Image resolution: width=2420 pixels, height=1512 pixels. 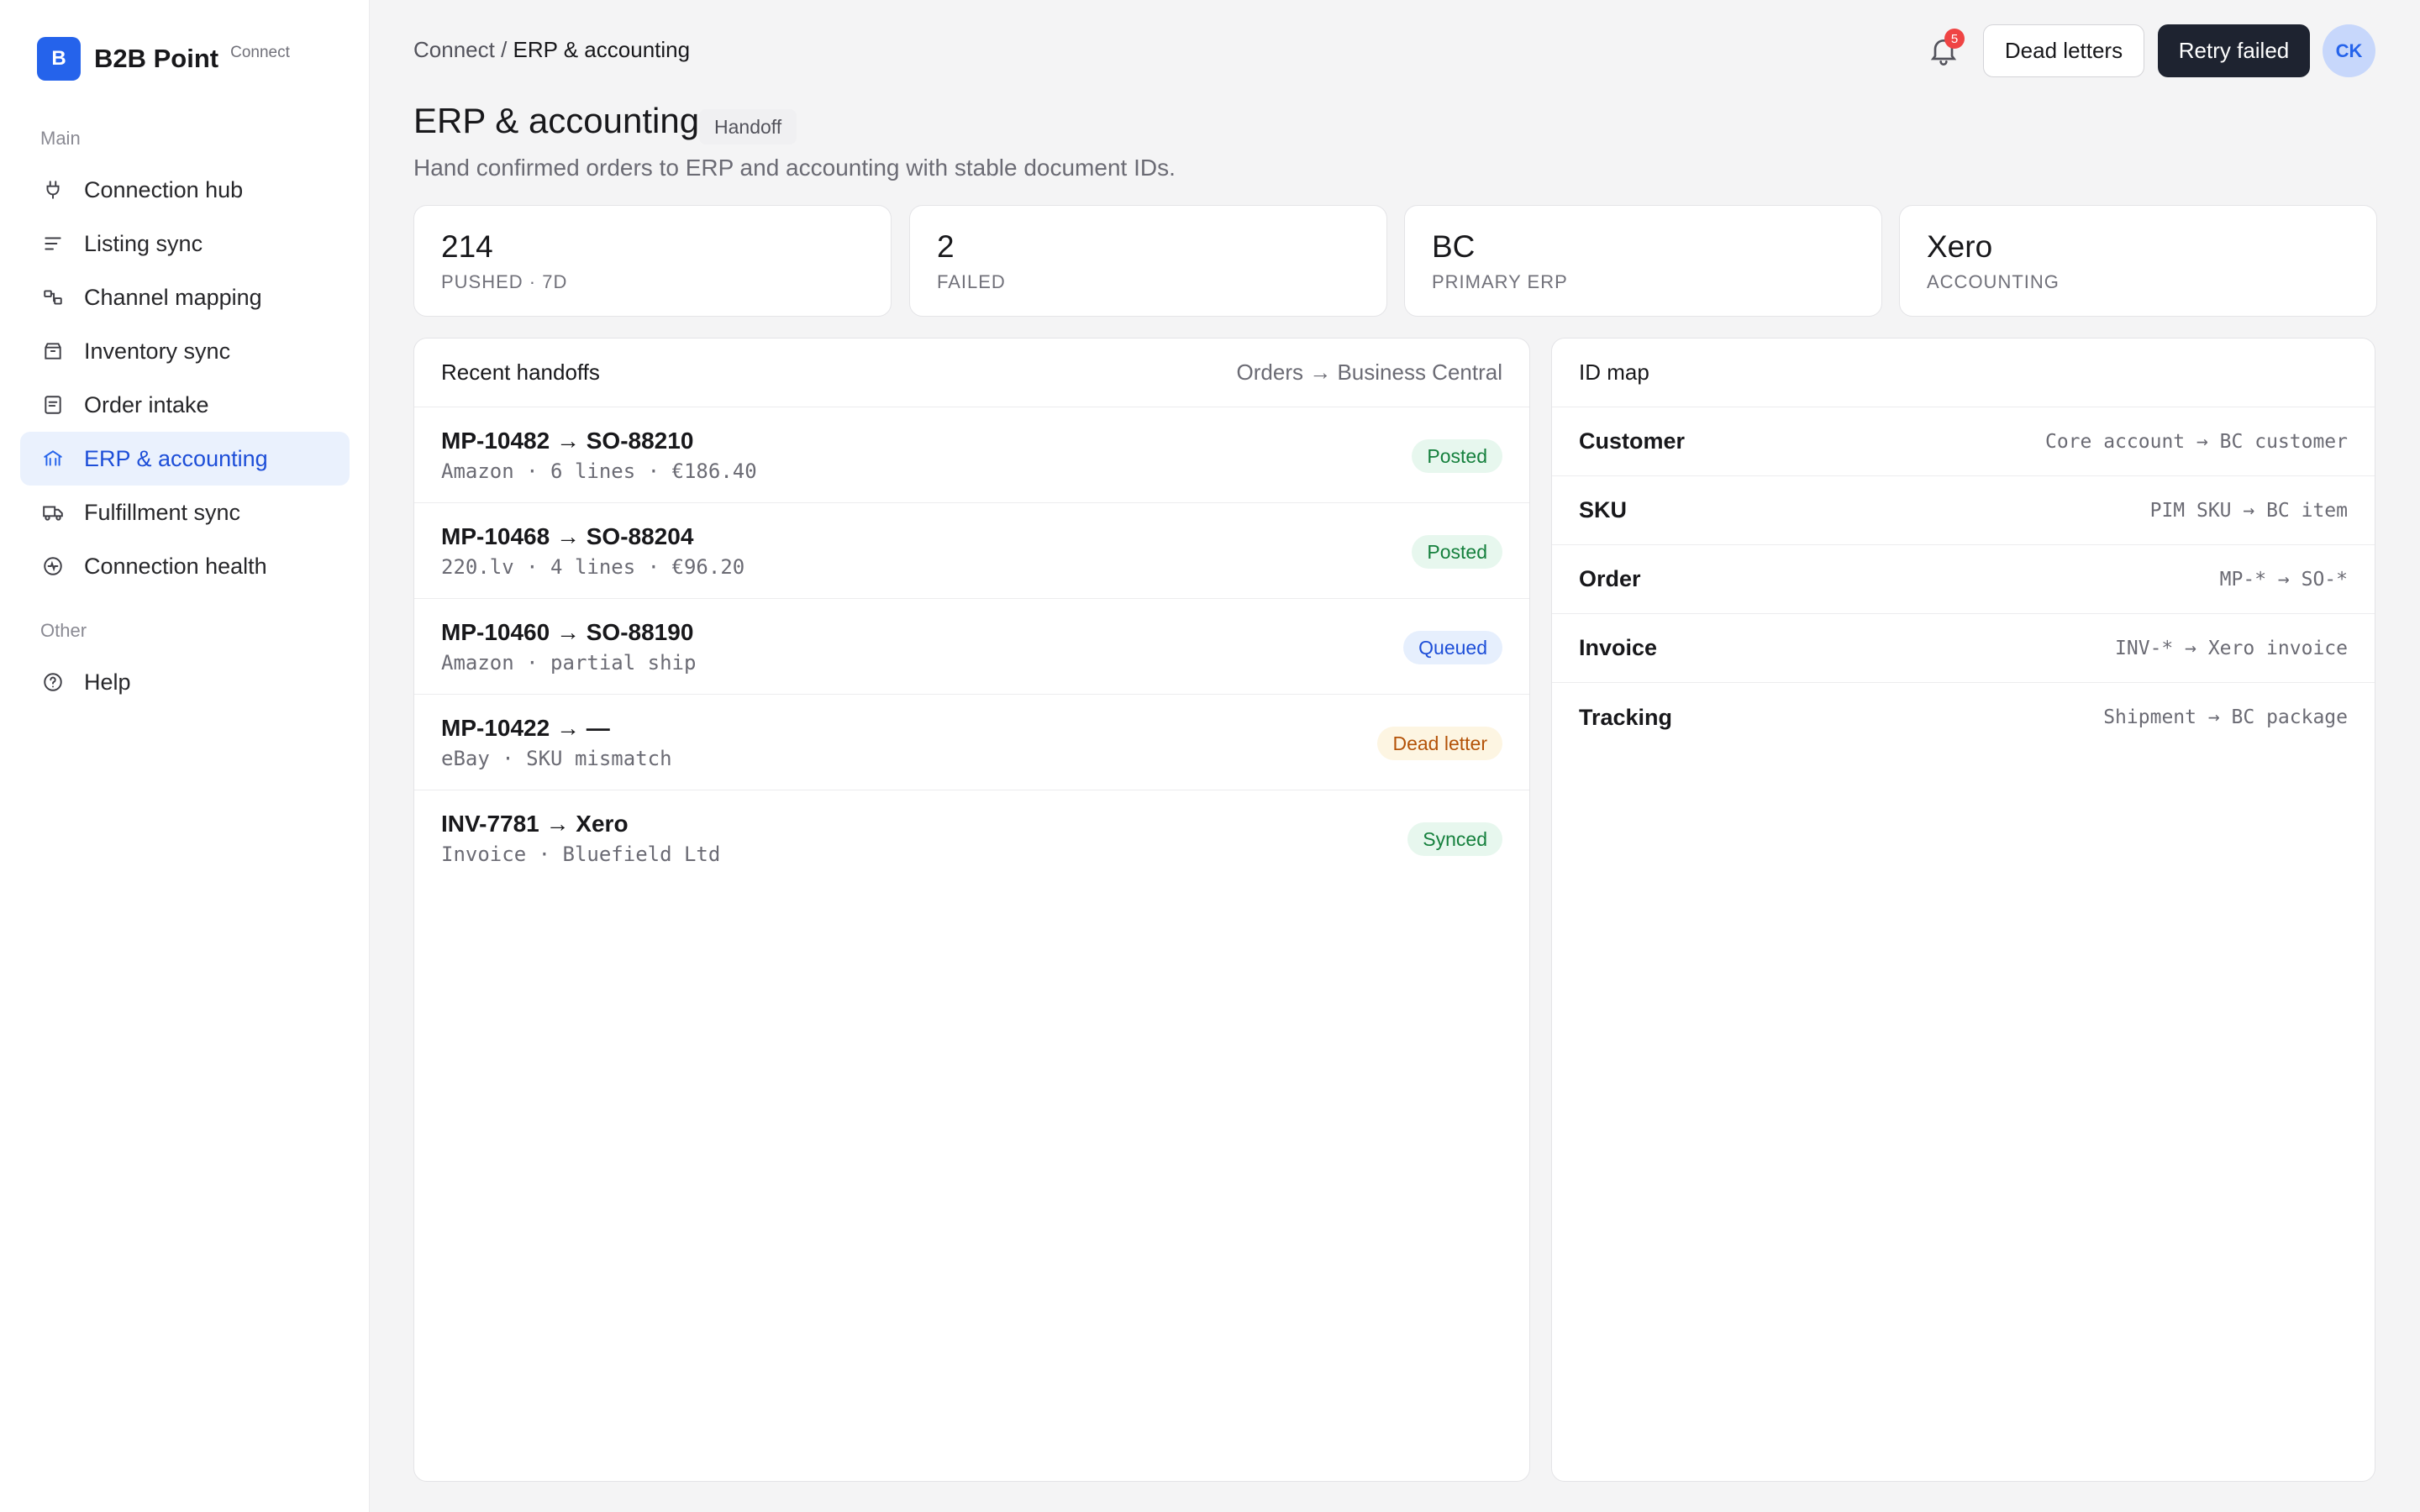 I want to click on plug-icon, so click(x=53, y=190).